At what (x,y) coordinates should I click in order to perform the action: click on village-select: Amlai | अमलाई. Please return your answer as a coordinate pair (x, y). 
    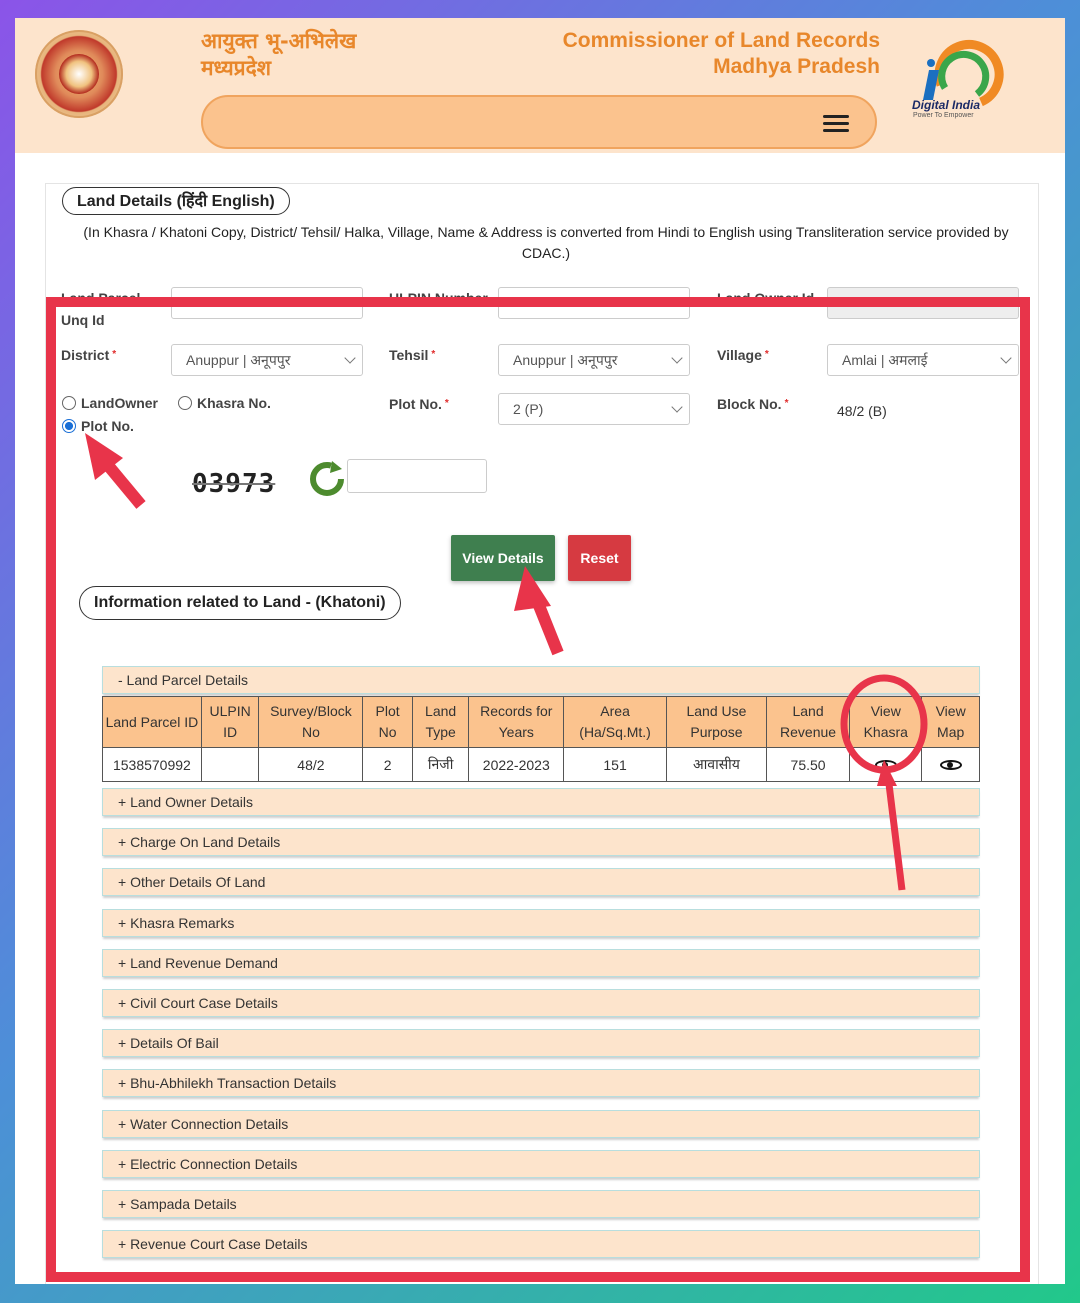
    Looking at the image, I should click on (923, 360).